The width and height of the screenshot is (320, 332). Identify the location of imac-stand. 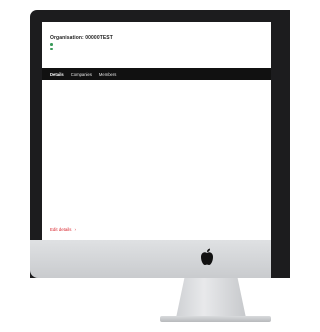
(211, 298).